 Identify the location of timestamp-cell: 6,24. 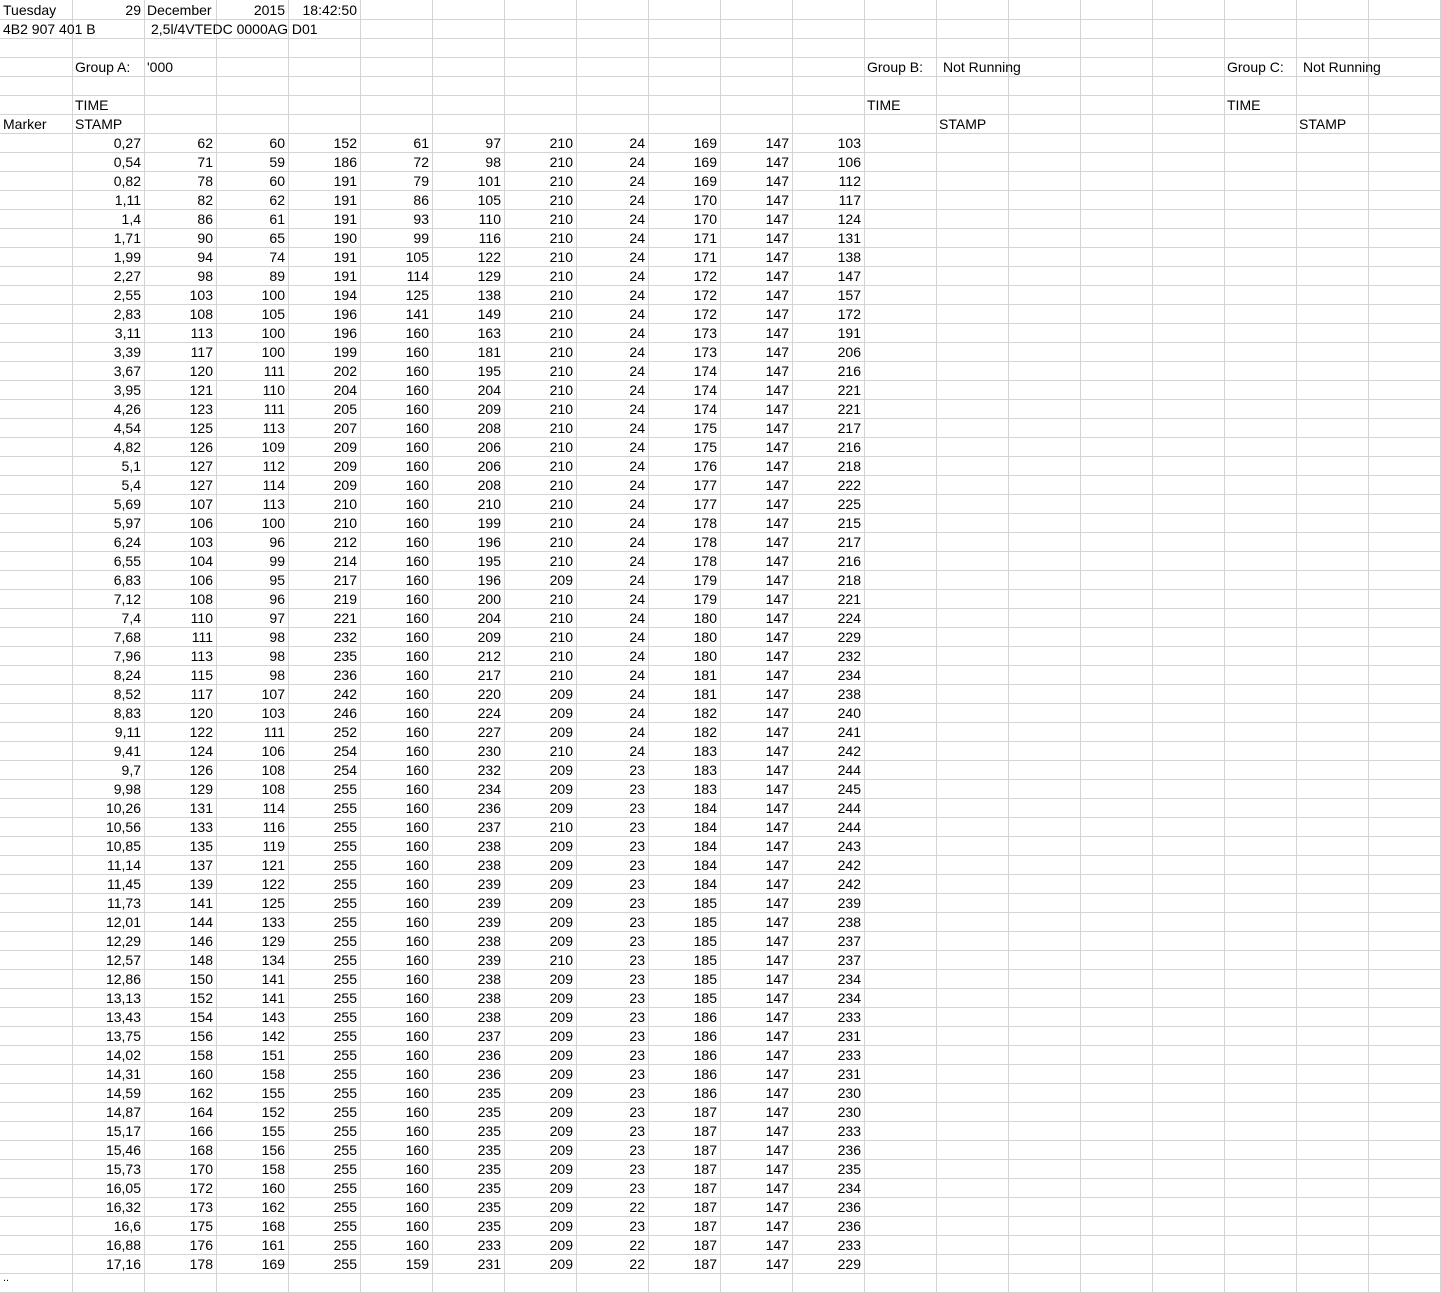
(108, 542).